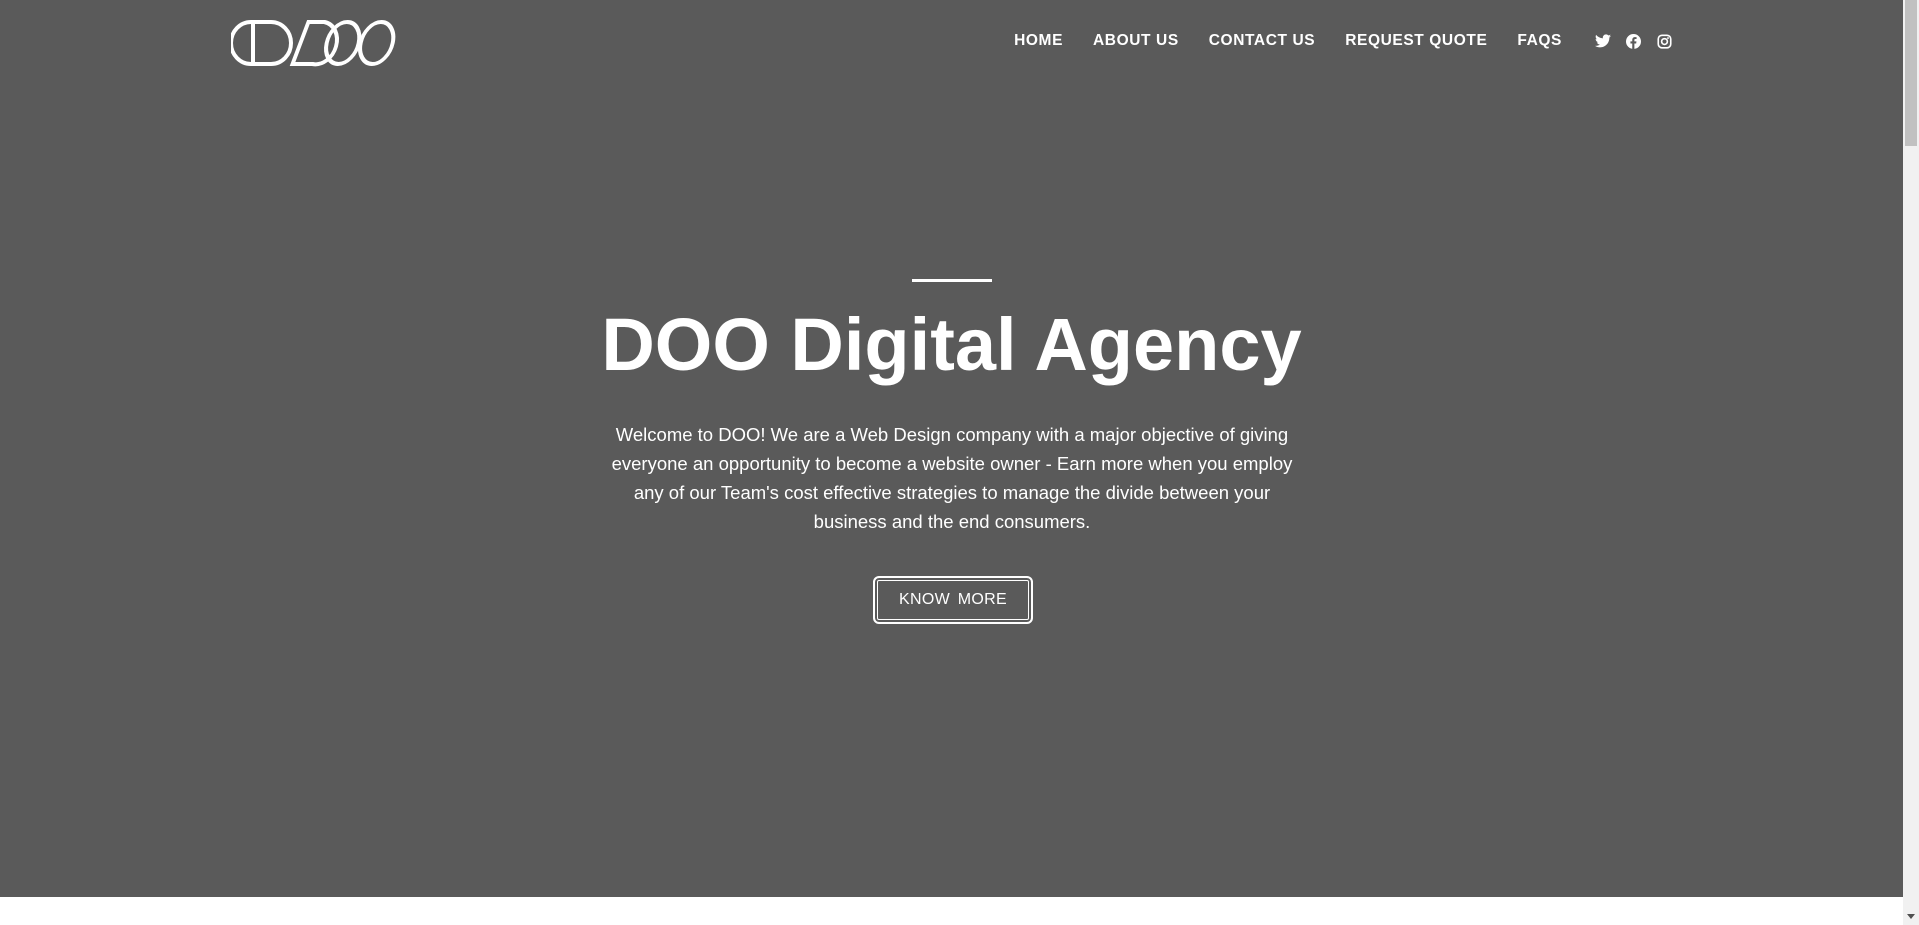 The image size is (1919, 925). Describe the element at coordinates (1911, 73) in the screenshot. I see `scrollbar-thumb` at that location.